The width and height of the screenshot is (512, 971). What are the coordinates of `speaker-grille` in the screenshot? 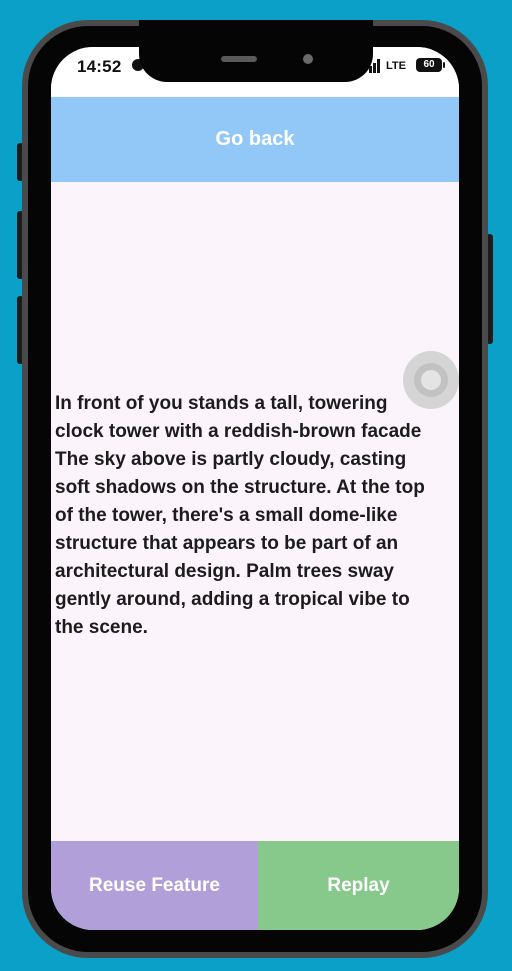 It's located at (239, 59).